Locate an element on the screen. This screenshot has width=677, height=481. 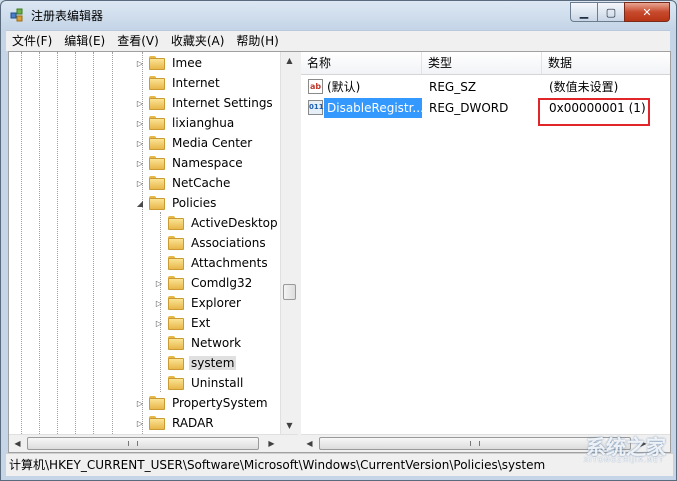
menu-file: 文件(F) is located at coordinates (32, 41).